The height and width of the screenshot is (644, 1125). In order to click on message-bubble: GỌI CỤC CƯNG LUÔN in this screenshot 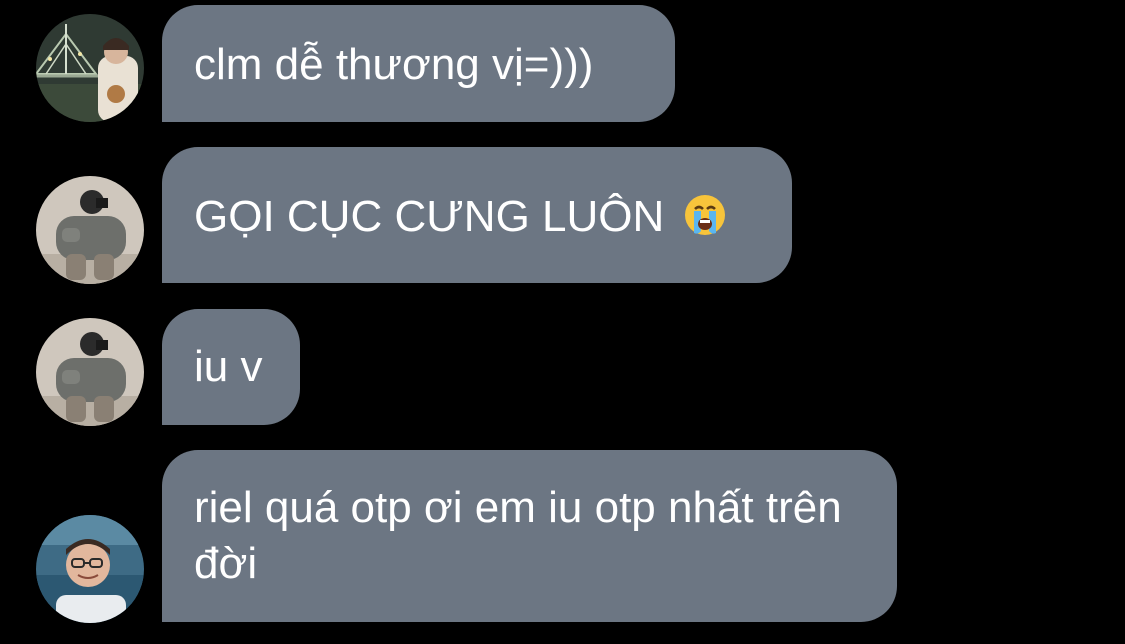, I will do `click(477, 215)`.